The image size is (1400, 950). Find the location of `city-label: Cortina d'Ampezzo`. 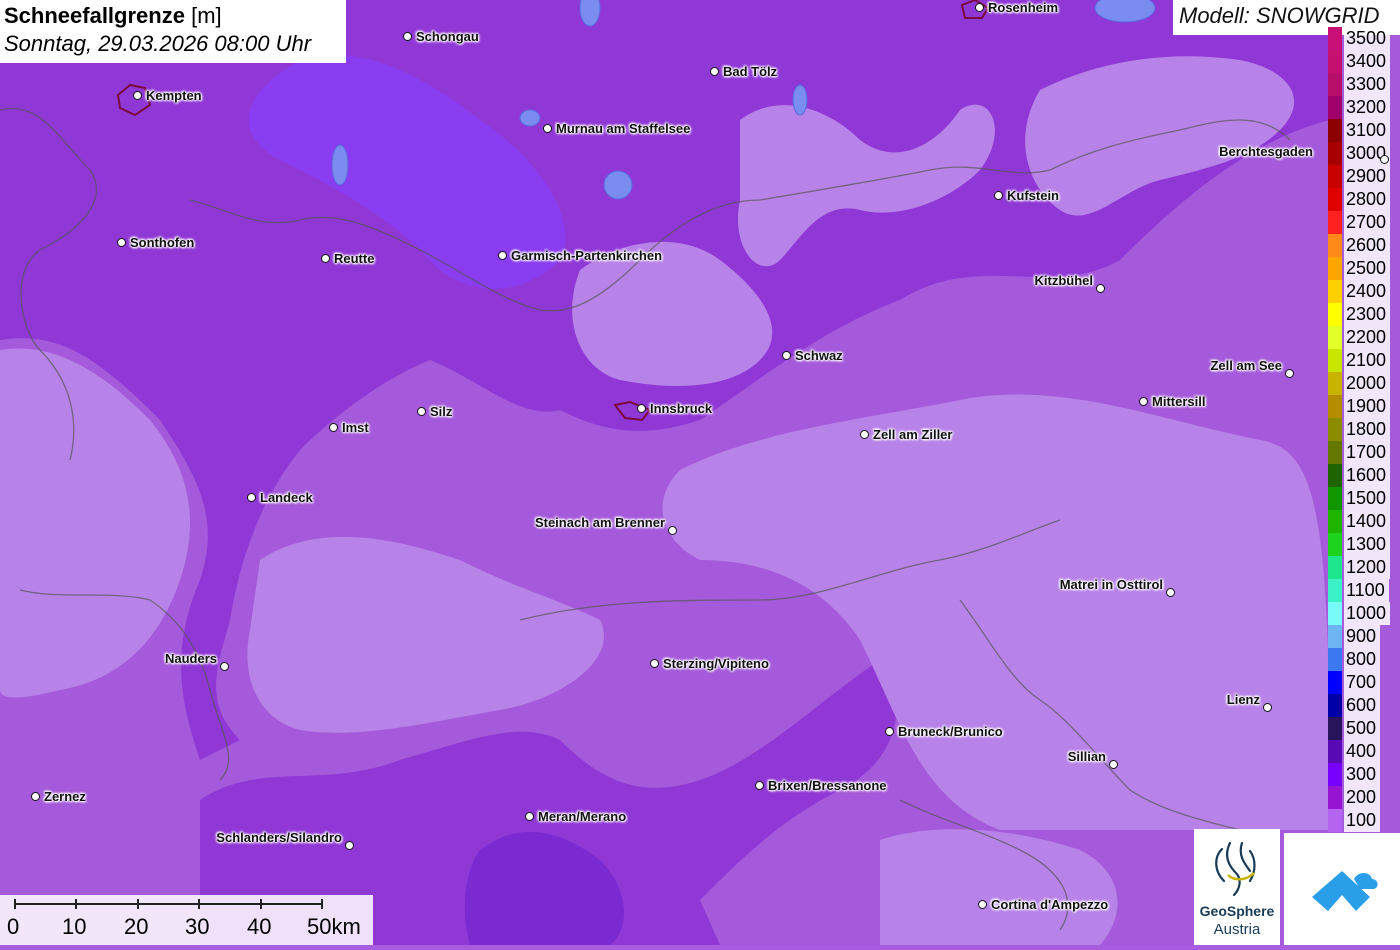

city-label: Cortina d'Ampezzo is located at coordinates (1049, 904).